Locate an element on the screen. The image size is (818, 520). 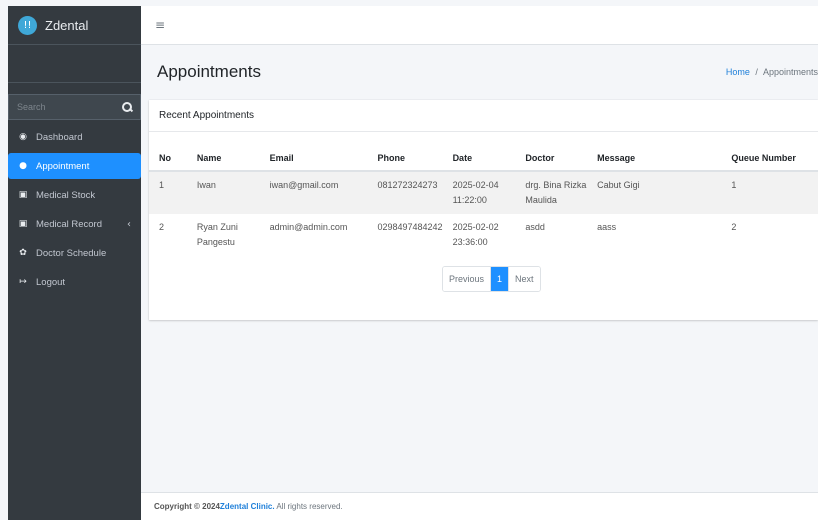
sidebar-item-label: Medical Stock is located at coordinates (66, 195).